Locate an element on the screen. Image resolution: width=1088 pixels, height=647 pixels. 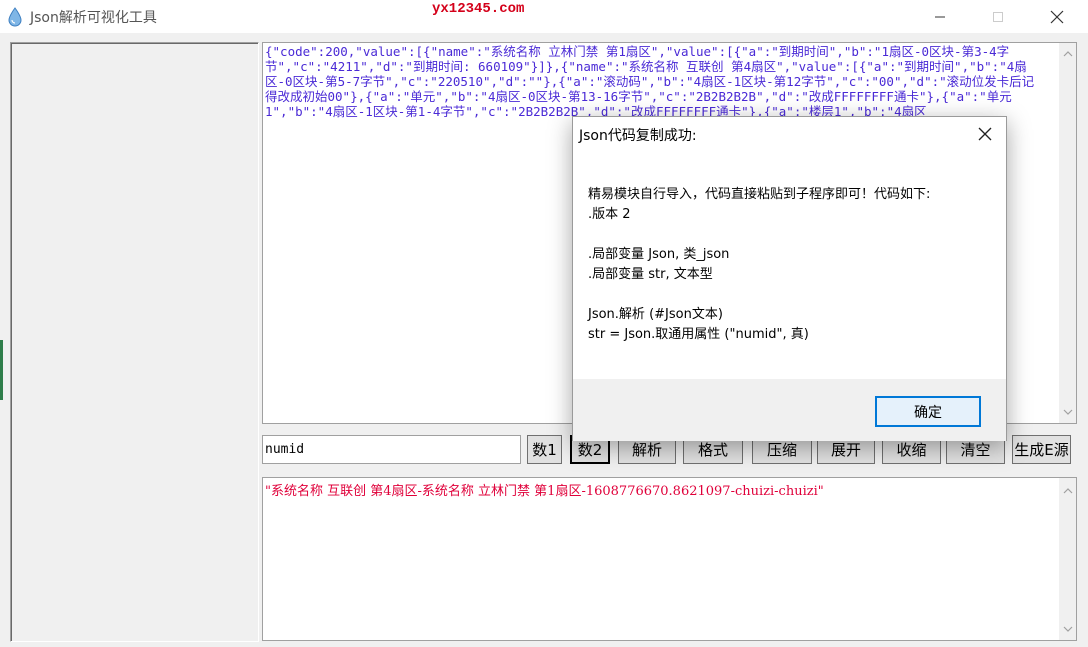
maximize-button is located at coordinates (998, 16).